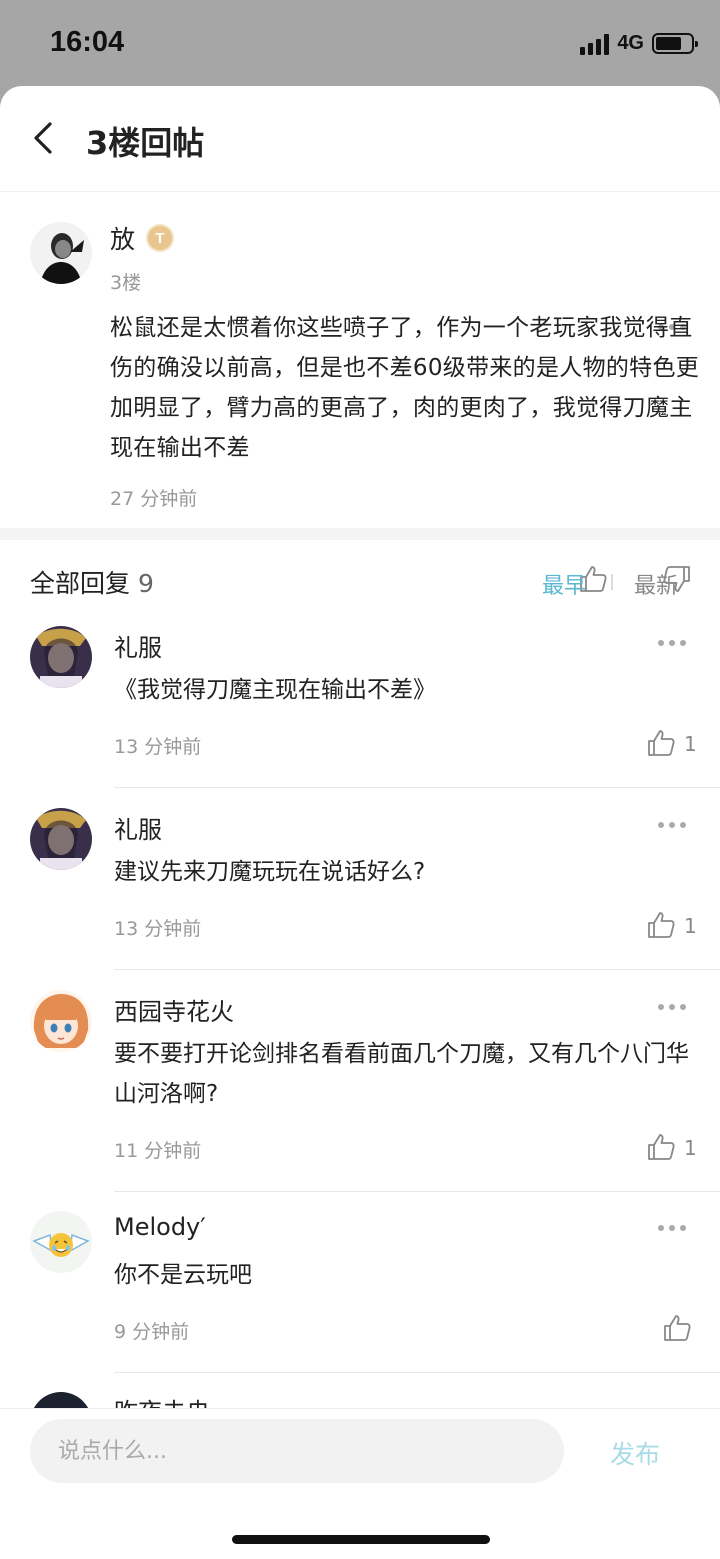 This screenshot has height=1559, width=720. Describe the element at coordinates (360, 582) in the screenshot. I see `replies-header: 全部回复 9 最早 最新` at that location.